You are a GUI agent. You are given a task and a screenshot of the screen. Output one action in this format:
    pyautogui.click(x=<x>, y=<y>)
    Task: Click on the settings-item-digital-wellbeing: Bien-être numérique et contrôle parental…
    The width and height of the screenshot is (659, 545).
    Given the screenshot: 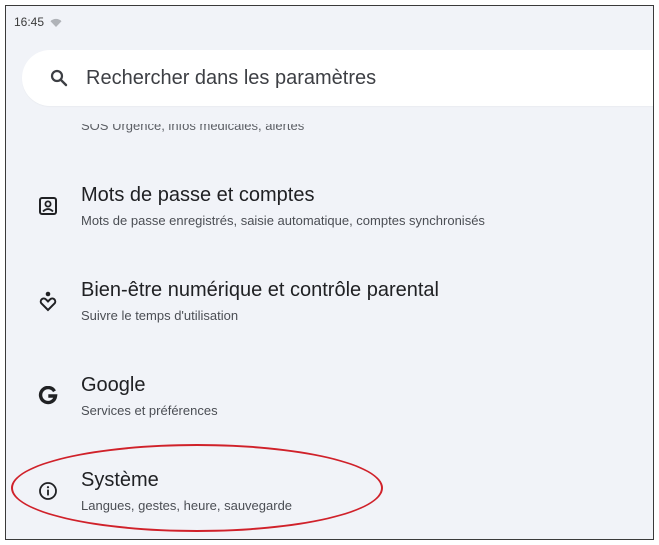 What is the action you would take?
    pyautogui.click(x=329, y=314)
    